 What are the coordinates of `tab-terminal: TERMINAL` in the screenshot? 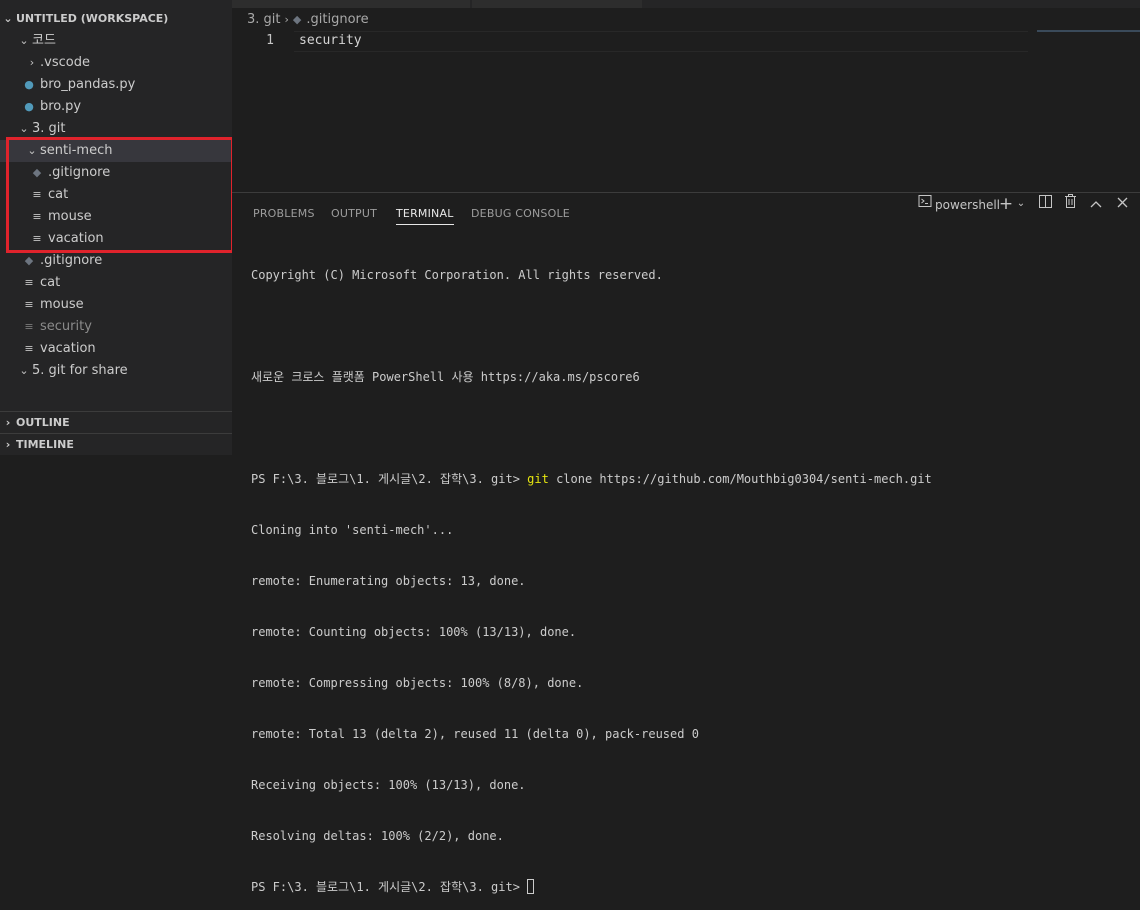 It's located at (425, 214).